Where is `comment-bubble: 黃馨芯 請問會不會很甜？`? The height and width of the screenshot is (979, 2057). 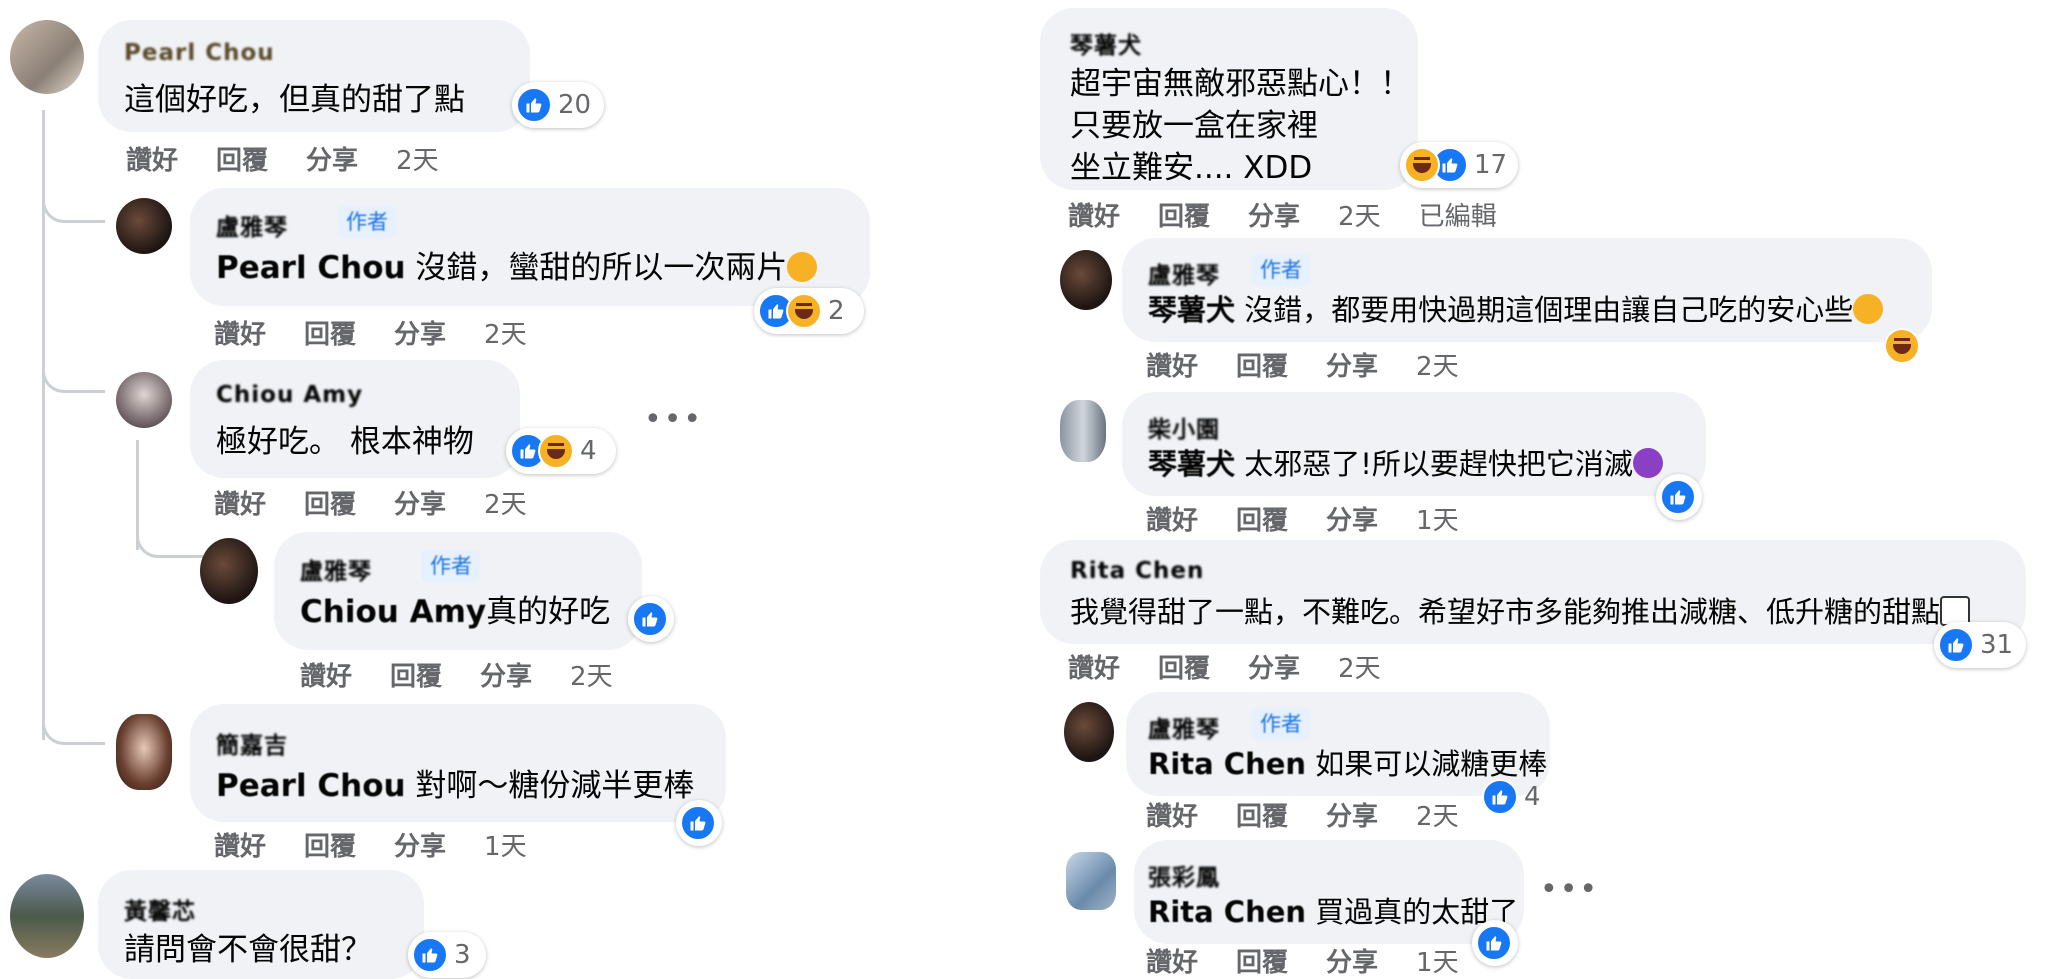
comment-bubble: 黃馨芯 請問會不會很甜？ is located at coordinates (261, 924).